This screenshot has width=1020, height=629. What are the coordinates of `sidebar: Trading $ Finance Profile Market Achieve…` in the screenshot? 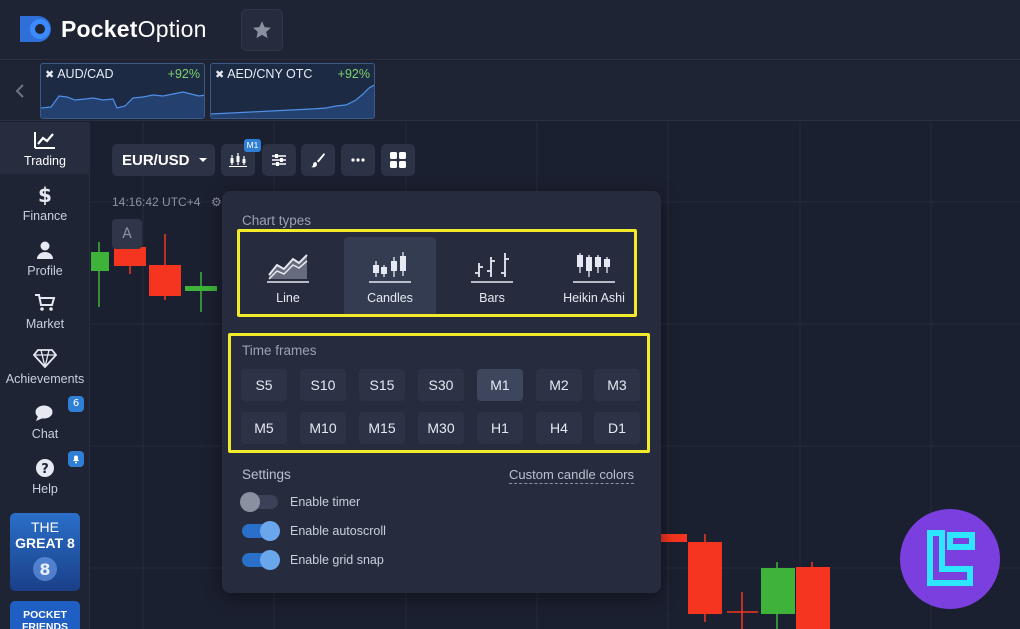 It's located at (45, 375).